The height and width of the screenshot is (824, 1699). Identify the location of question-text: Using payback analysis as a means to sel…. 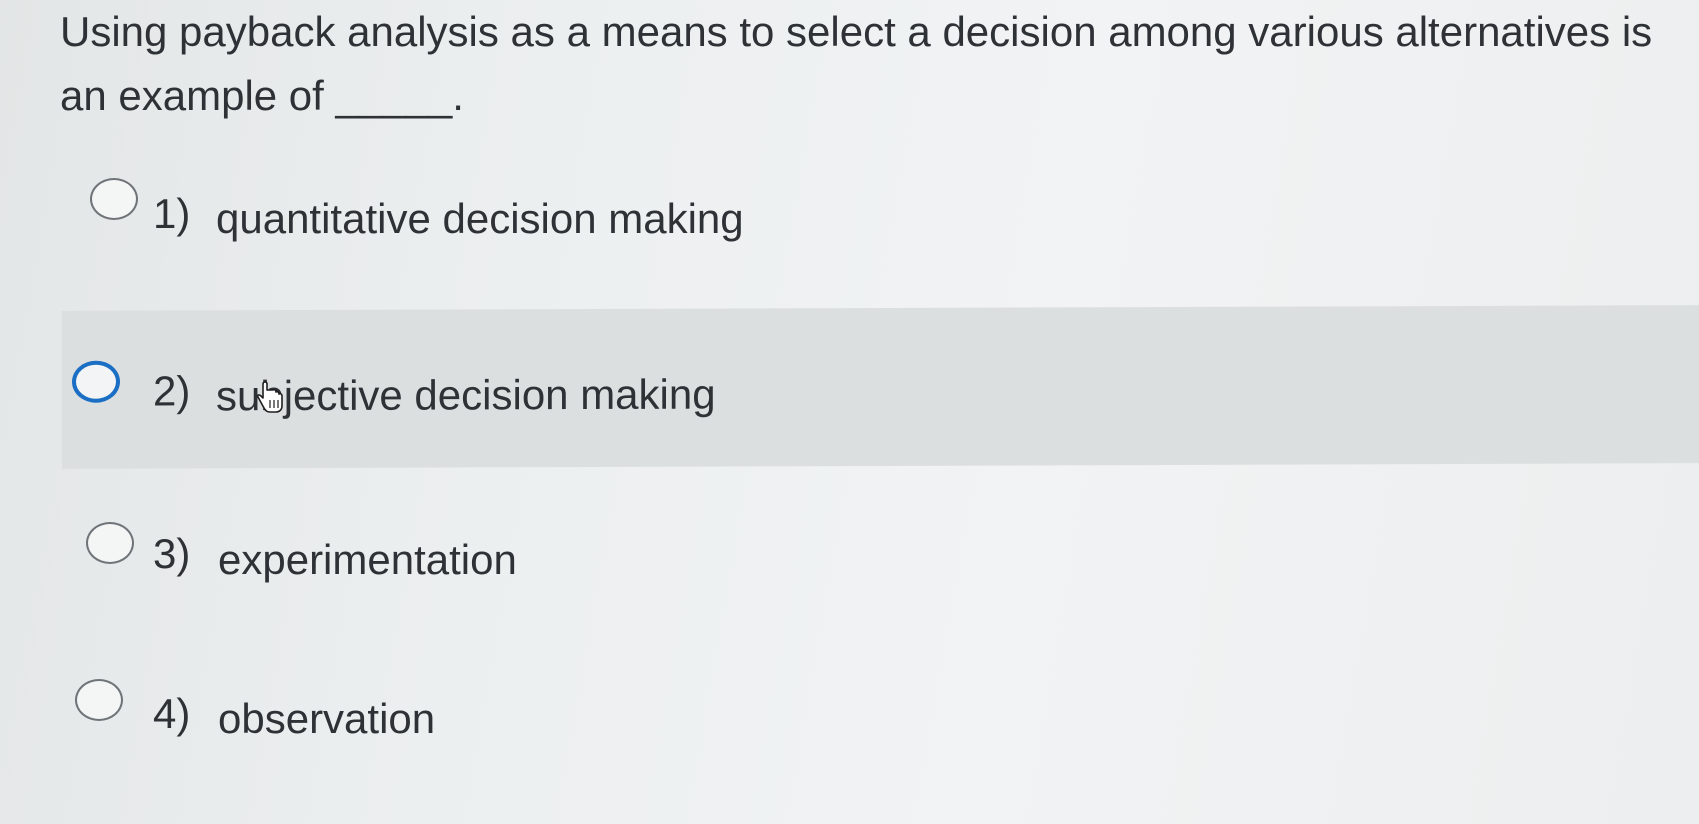
(879, 64).